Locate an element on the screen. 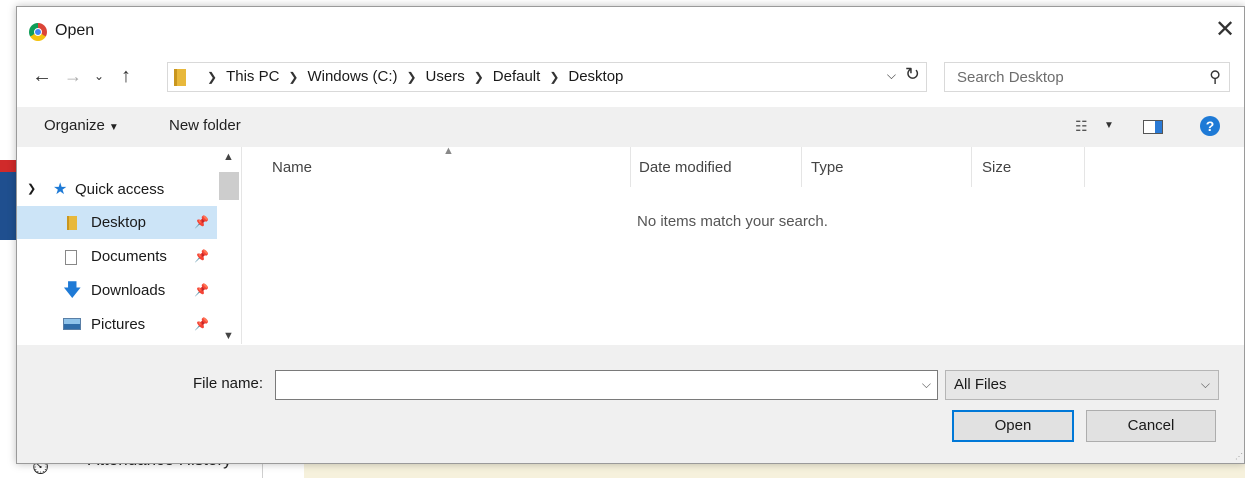 The width and height of the screenshot is (1245, 479). scroll-down-icon: ▼ is located at coordinates (228, 336).